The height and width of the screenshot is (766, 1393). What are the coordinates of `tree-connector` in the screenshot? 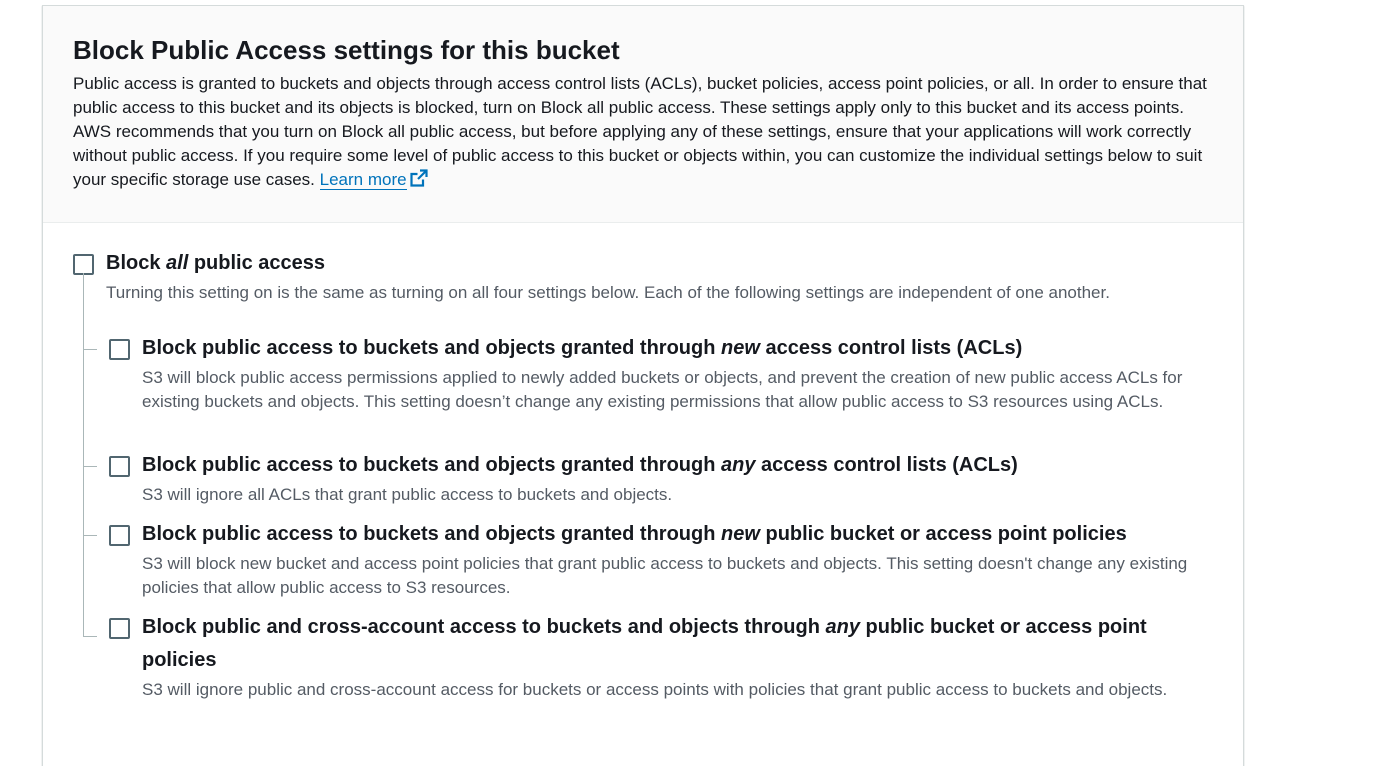 It's located at (83, 455).